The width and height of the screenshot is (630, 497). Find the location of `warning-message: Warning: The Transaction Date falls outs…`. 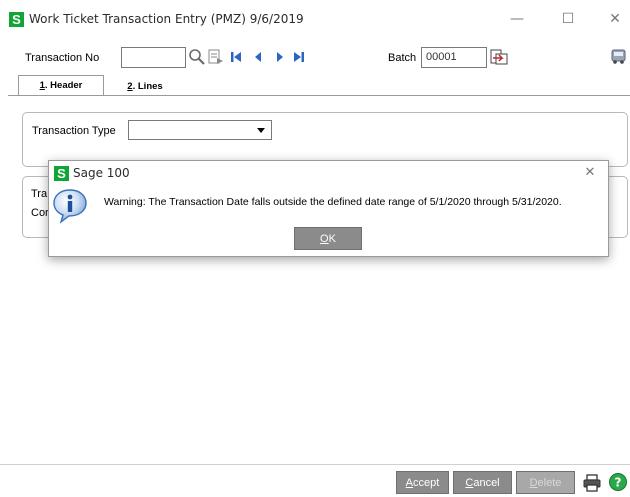

warning-message: Warning: The Transaction Date falls outs… is located at coordinates (333, 202).